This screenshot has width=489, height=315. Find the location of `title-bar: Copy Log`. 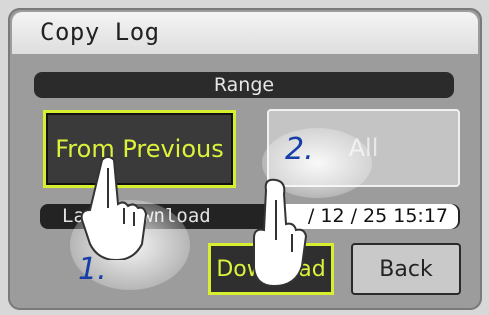

title-bar: Copy Log is located at coordinates (245, 33).